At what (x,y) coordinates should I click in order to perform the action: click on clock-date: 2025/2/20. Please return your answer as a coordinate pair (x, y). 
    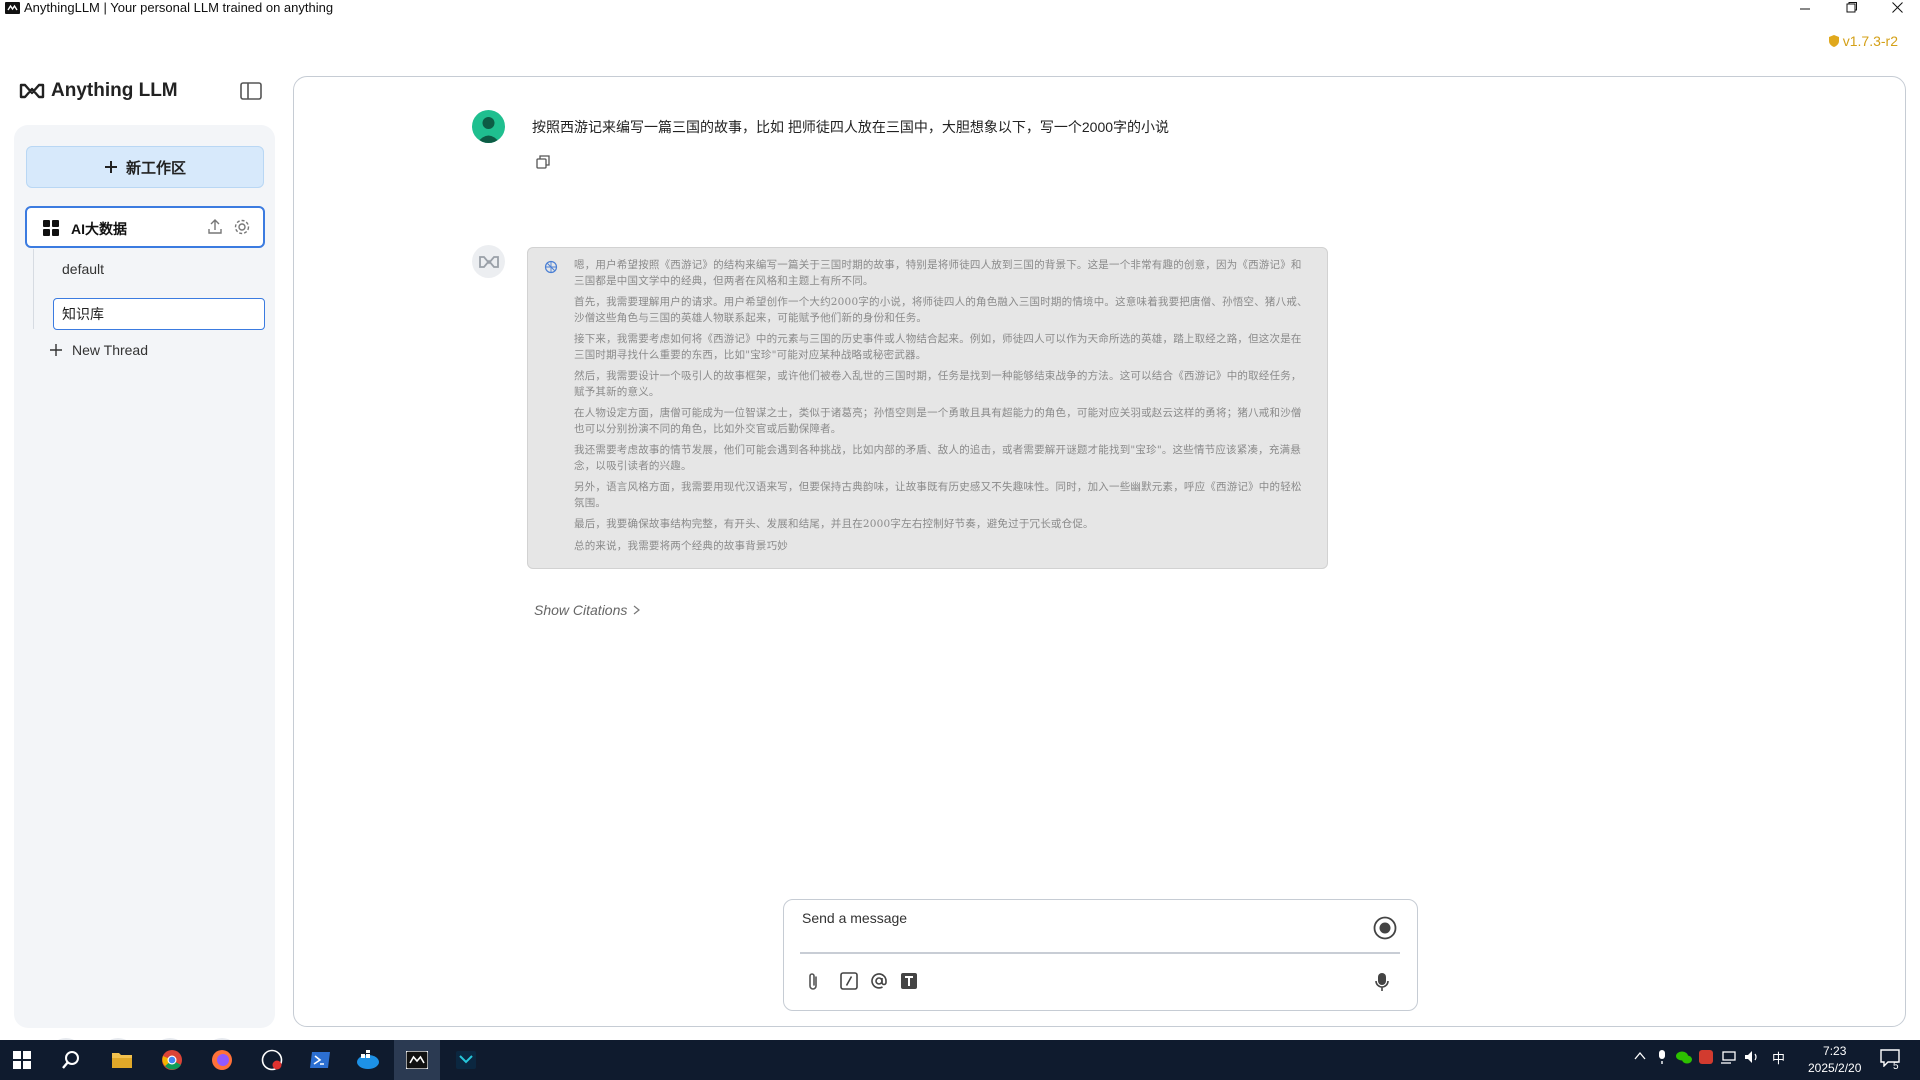
    Looking at the image, I should click on (1835, 1068).